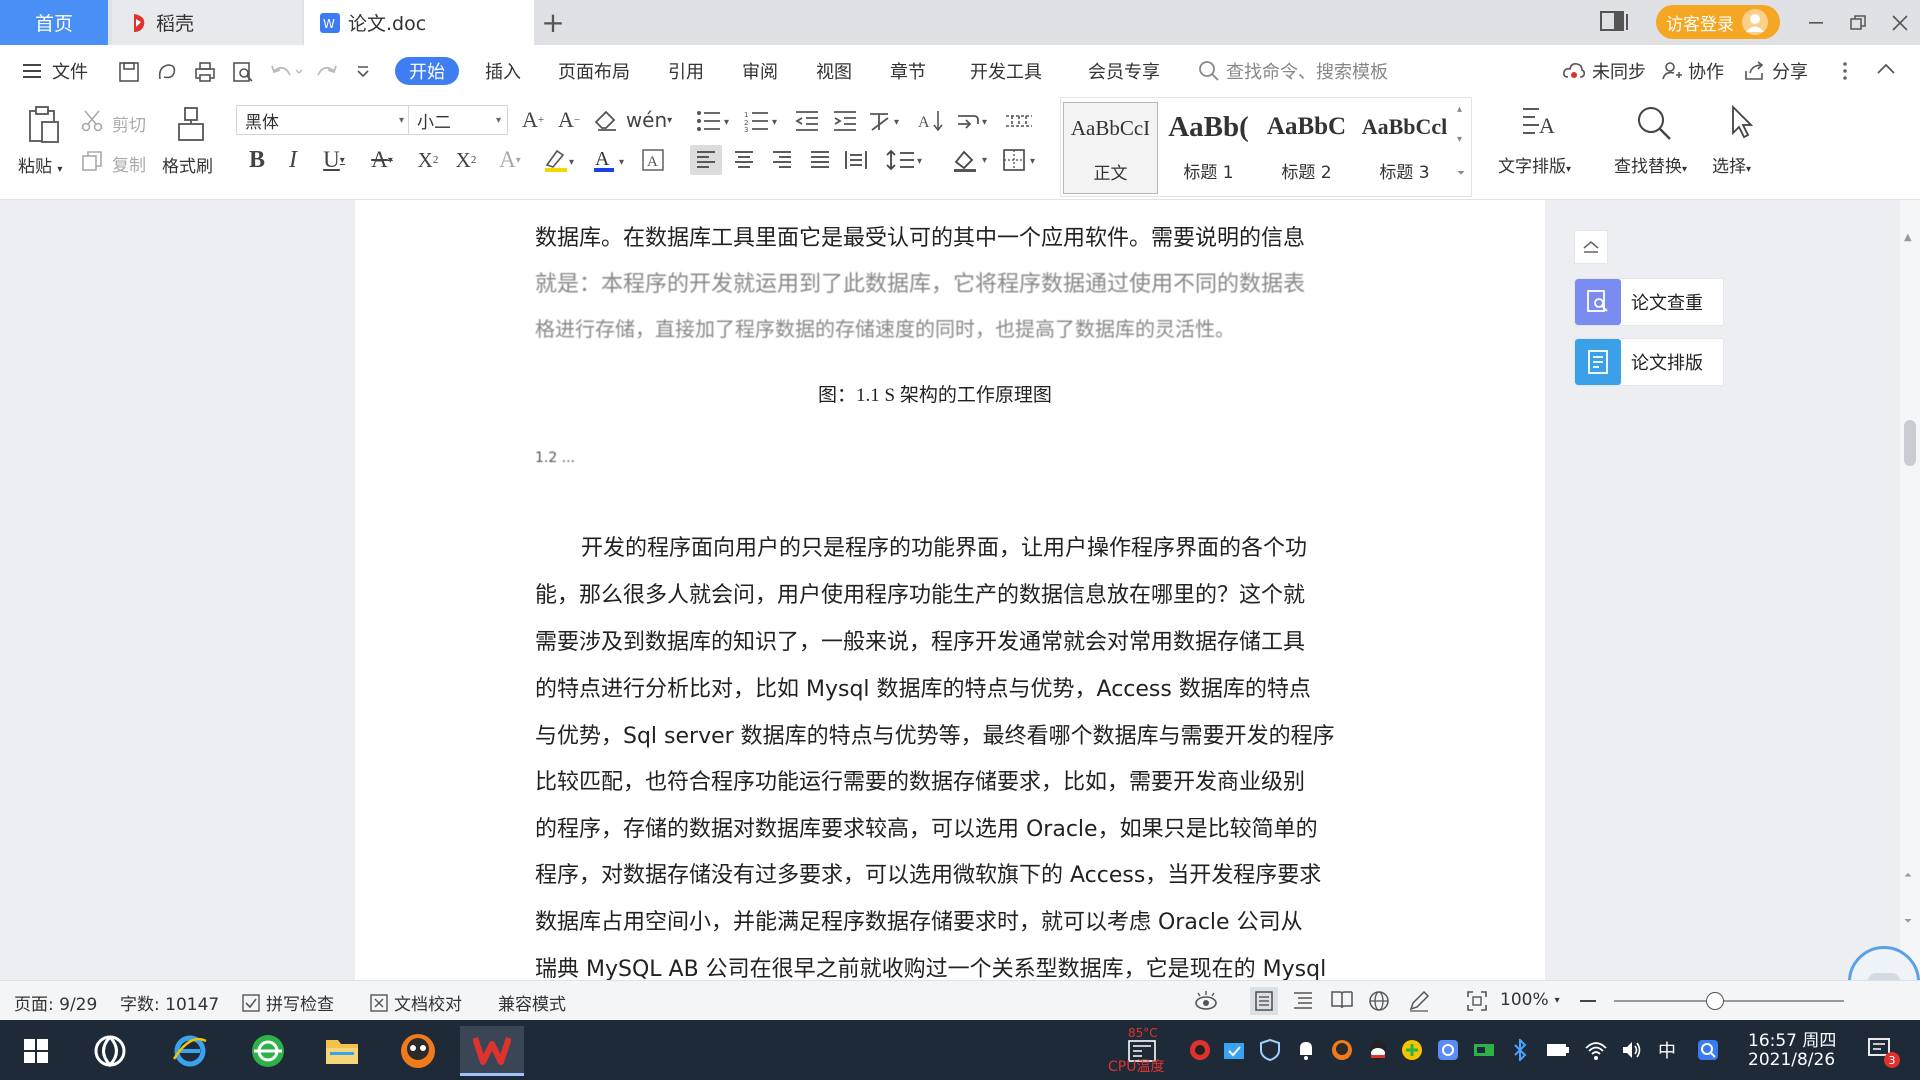  Describe the element at coordinates (1419, 1001) in the screenshot. I see `write-mode-icon` at that location.